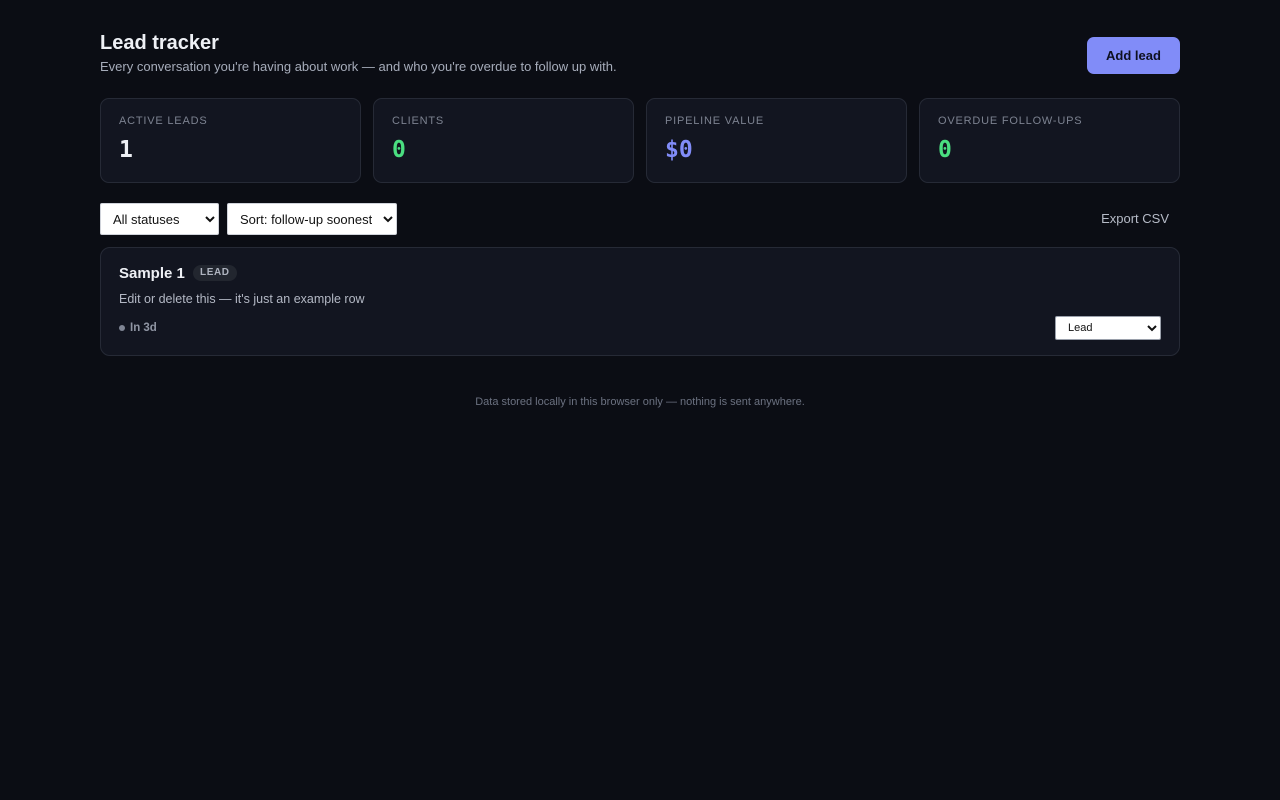 This screenshot has width=1280, height=800. I want to click on sort-select: Sort: follow-up soonest, so click(312, 219).